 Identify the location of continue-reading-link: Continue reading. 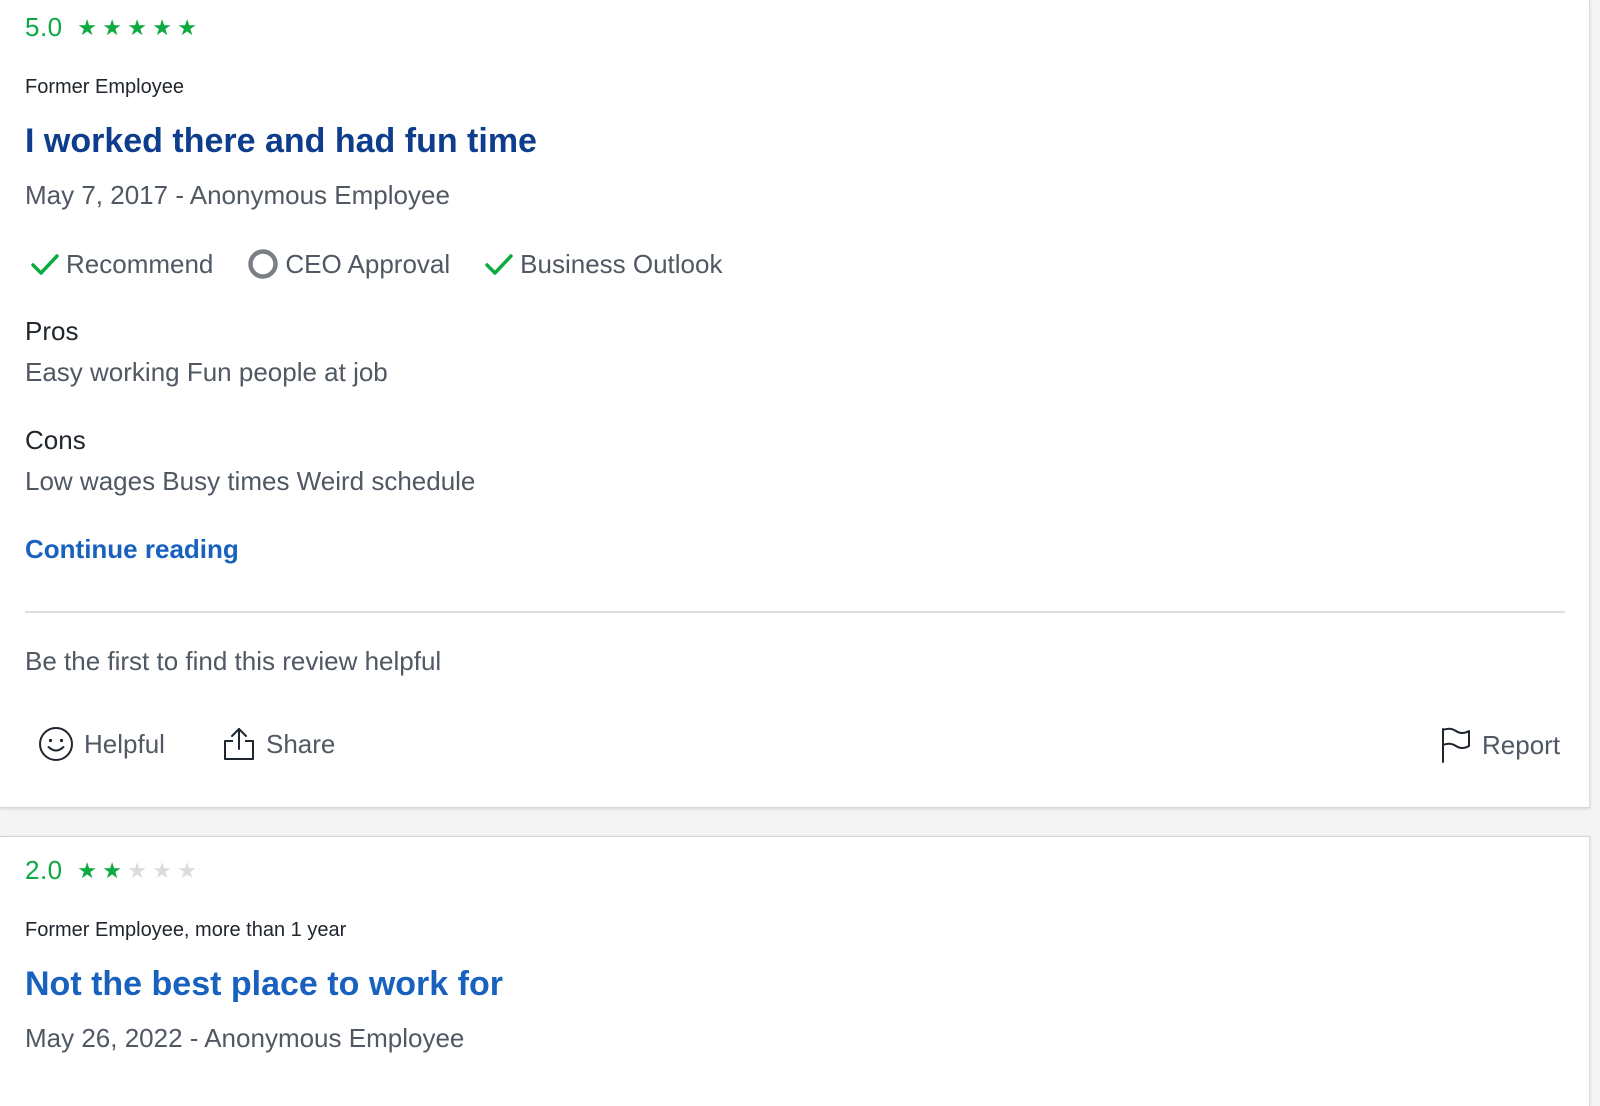
(132, 549).